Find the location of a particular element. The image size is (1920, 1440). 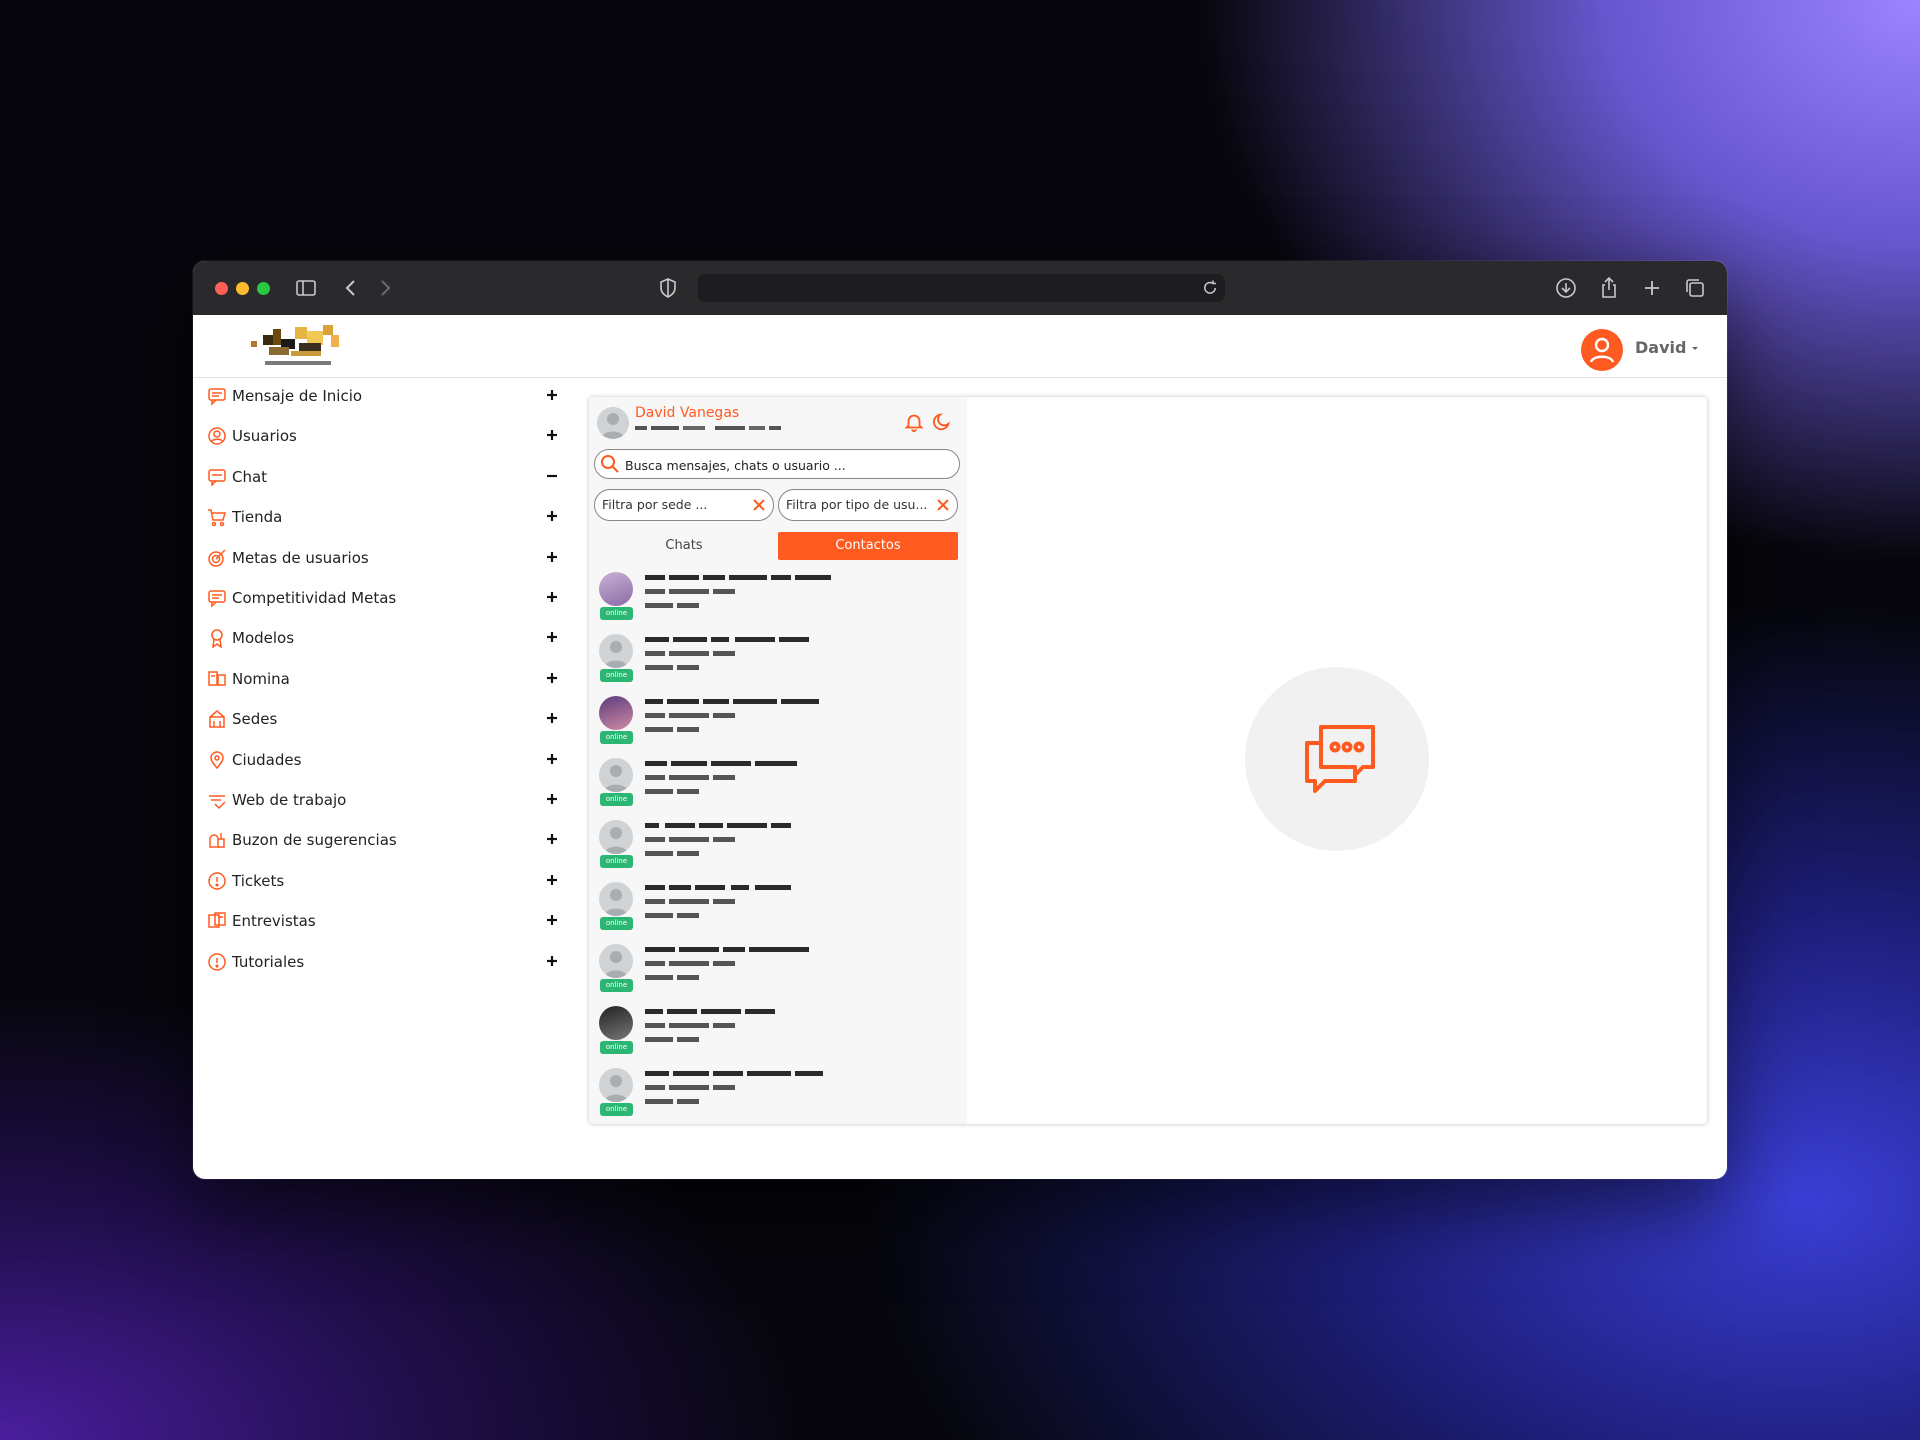

sidebar-item-label: Chat is located at coordinates (250, 476).